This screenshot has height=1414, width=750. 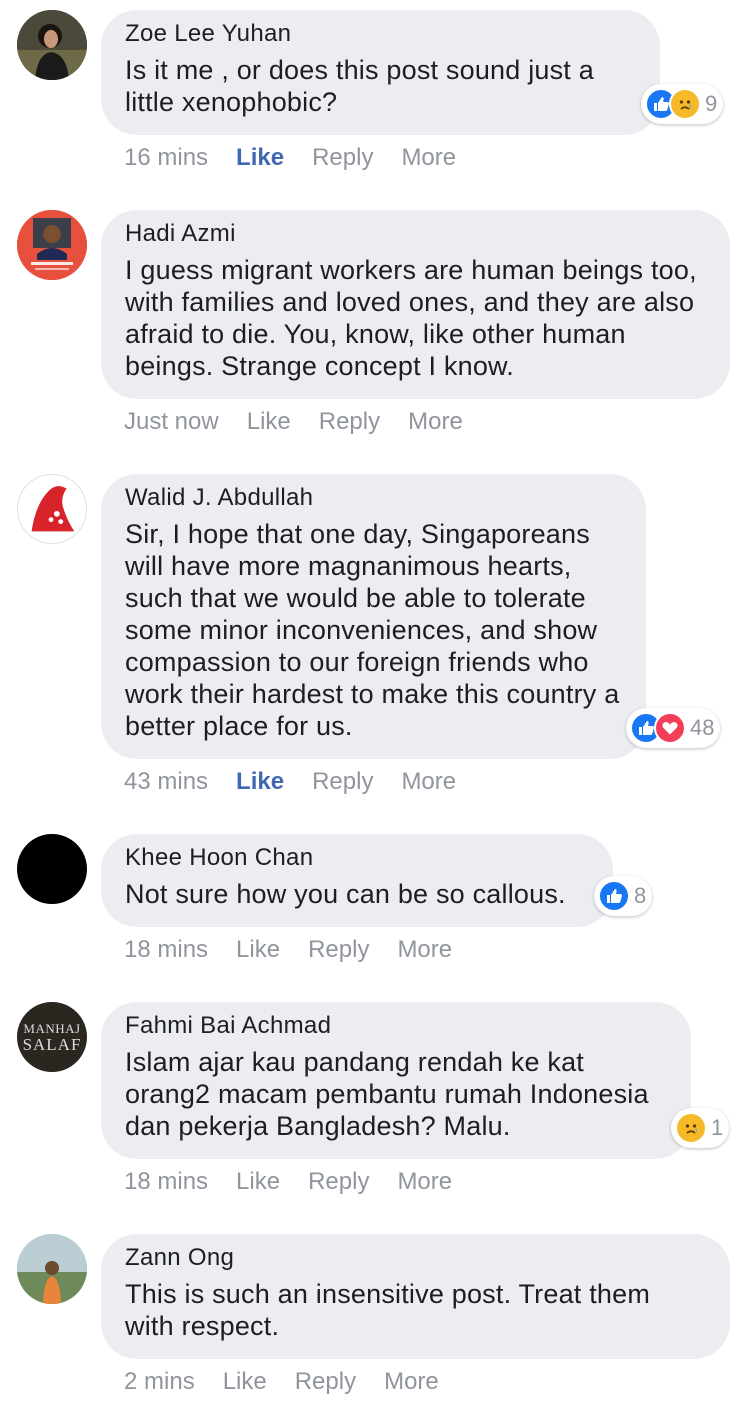 I want to click on reaction-summary: 48, so click(x=673, y=728).